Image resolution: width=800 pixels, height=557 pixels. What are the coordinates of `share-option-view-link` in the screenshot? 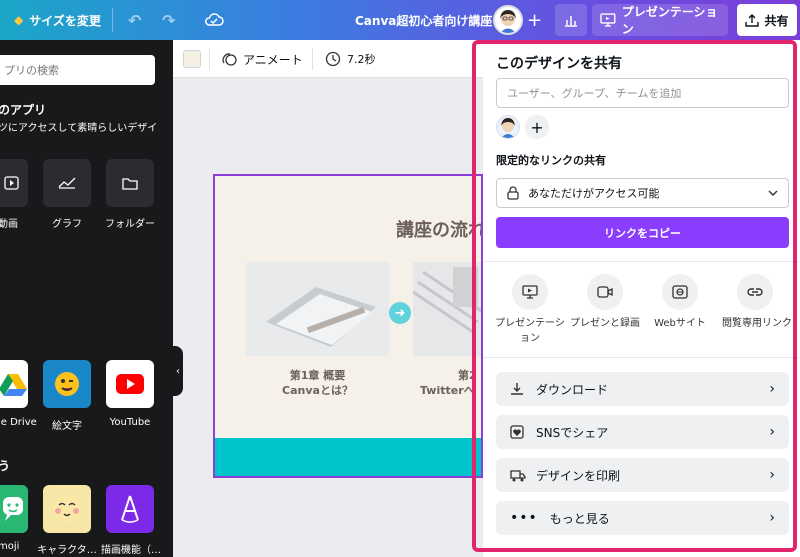 It's located at (755, 292).